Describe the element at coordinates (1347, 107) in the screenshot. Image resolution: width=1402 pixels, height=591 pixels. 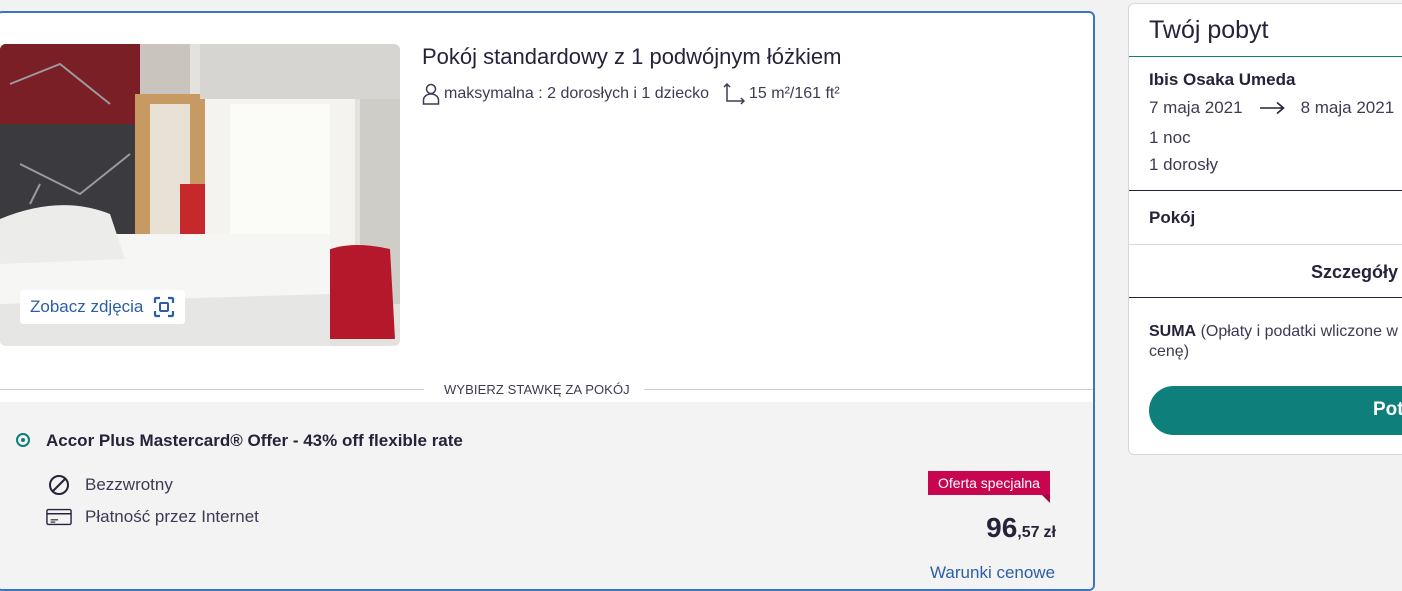
I see `check-out-date: 8 maja 2021` at that location.